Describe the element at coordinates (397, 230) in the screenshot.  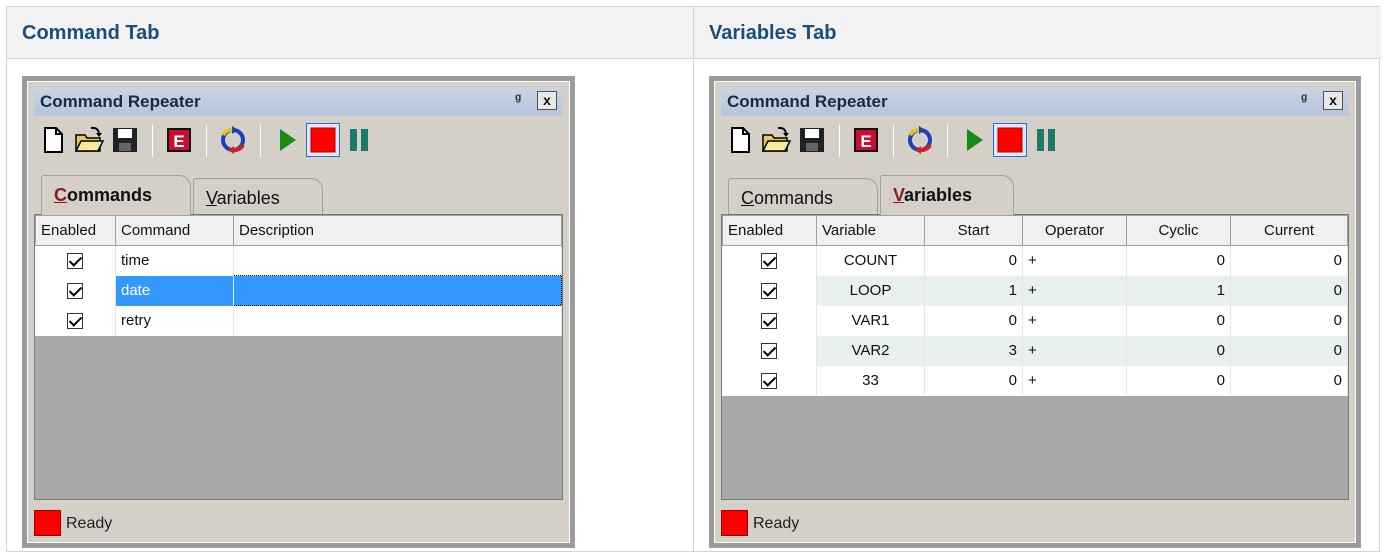
I see `column-header-description: Description` at that location.